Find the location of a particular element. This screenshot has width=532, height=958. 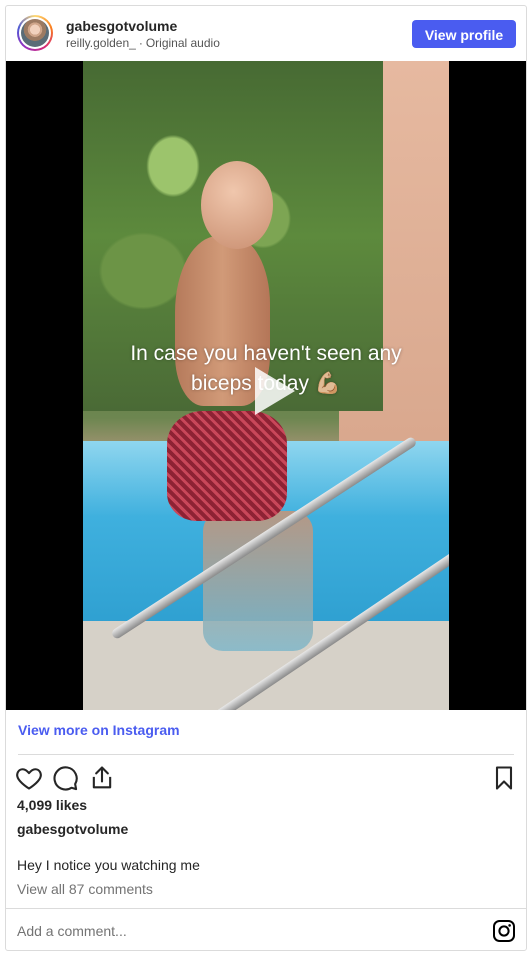

poster-username: gabesgotvolume is located at coordinates (72, 829).